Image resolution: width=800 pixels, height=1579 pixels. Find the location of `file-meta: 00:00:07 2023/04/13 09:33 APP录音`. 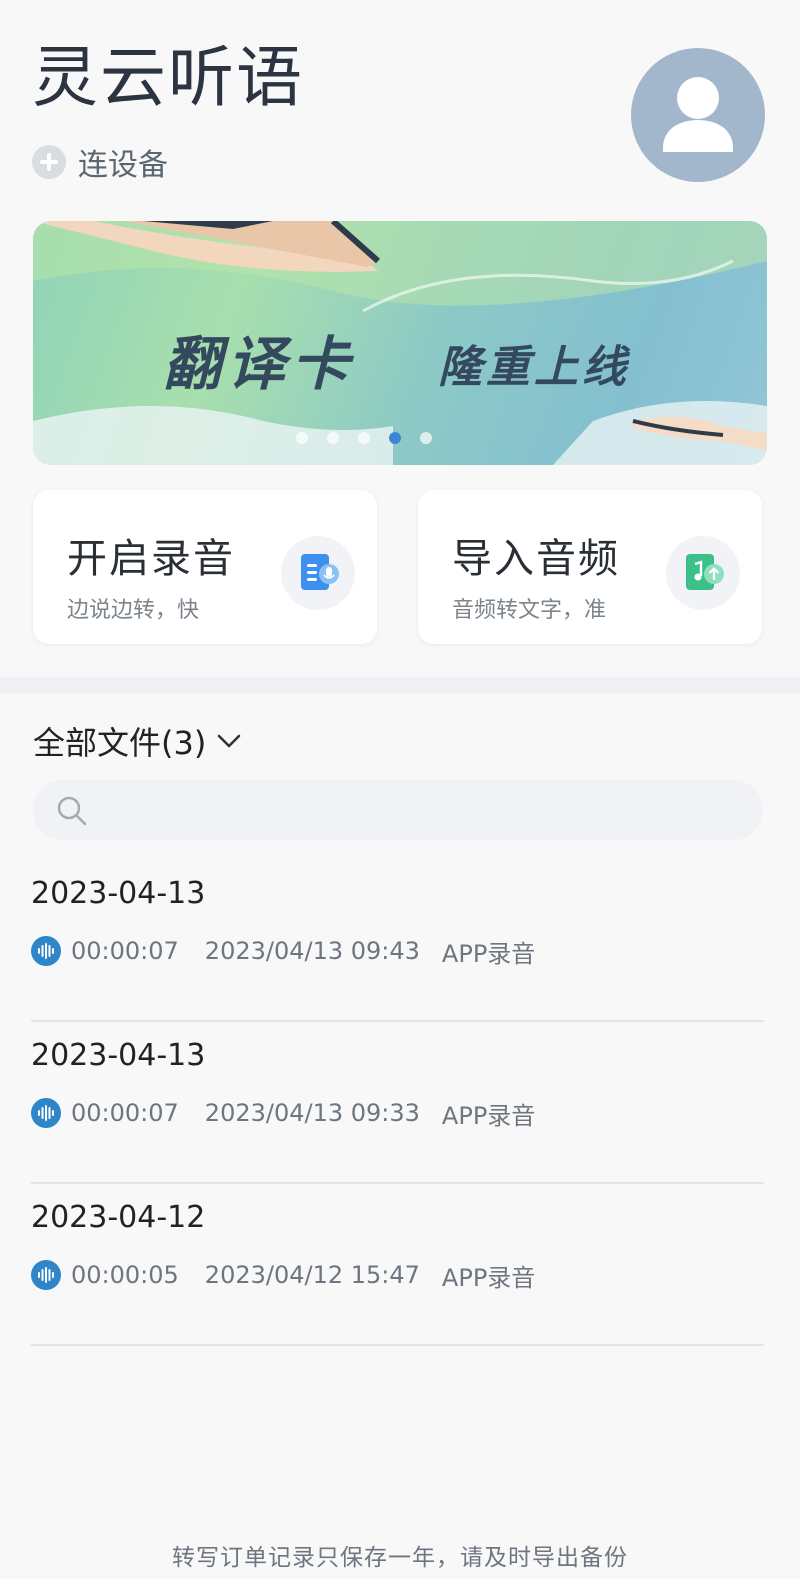

file-meta: 00:00:07 2023/04/13 09:33 APP录音 is located at coordinates (283, 1113).